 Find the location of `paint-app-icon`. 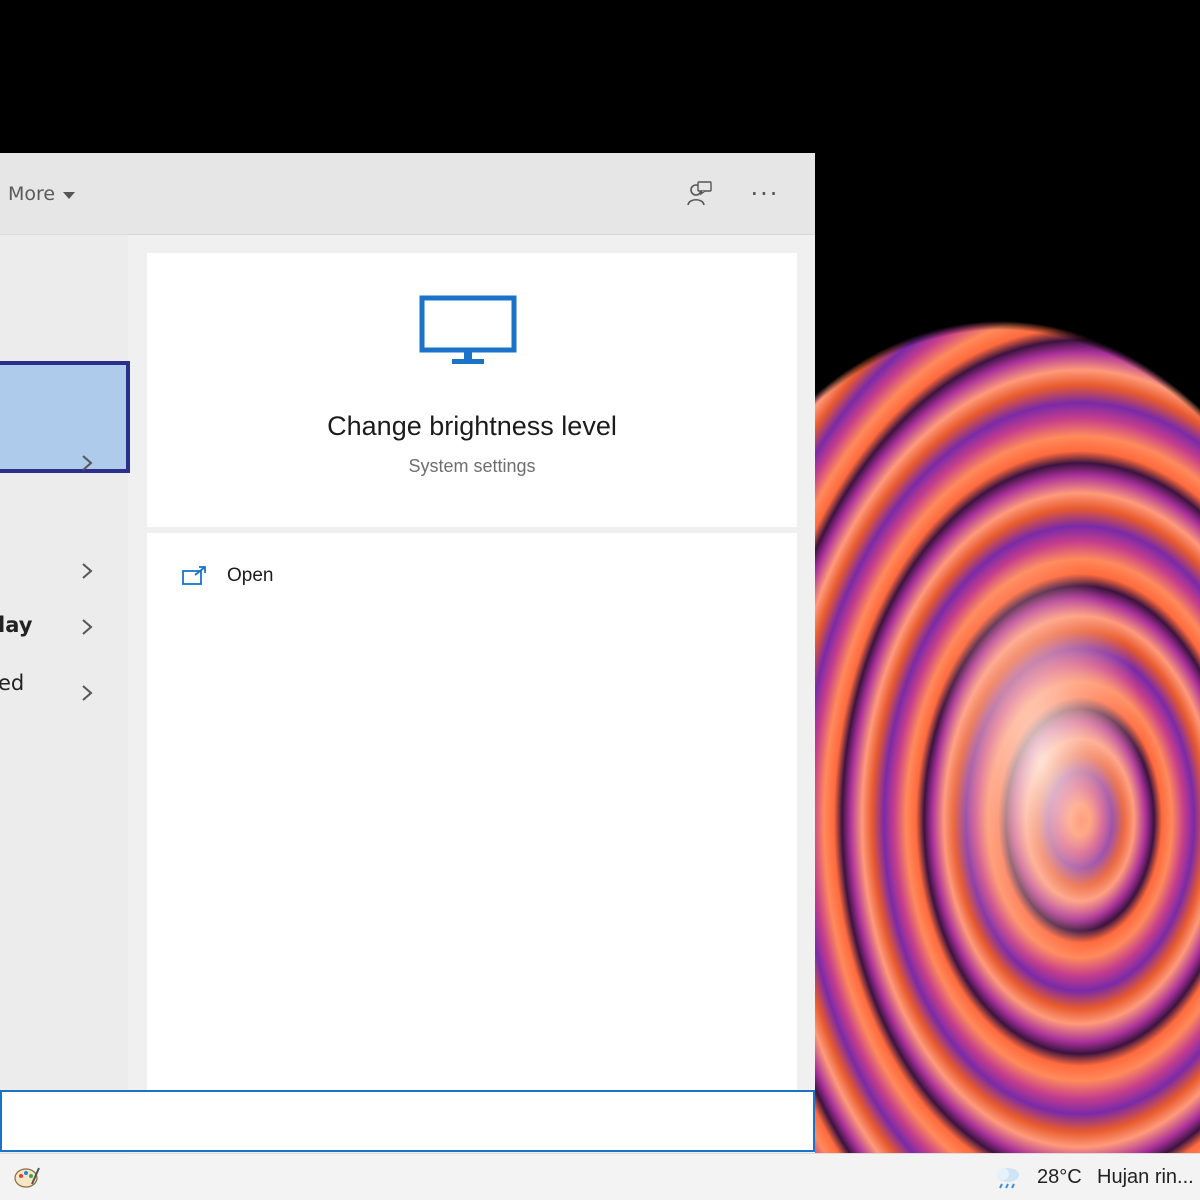

paint-app-icon is located at coordinates (27, 1177).